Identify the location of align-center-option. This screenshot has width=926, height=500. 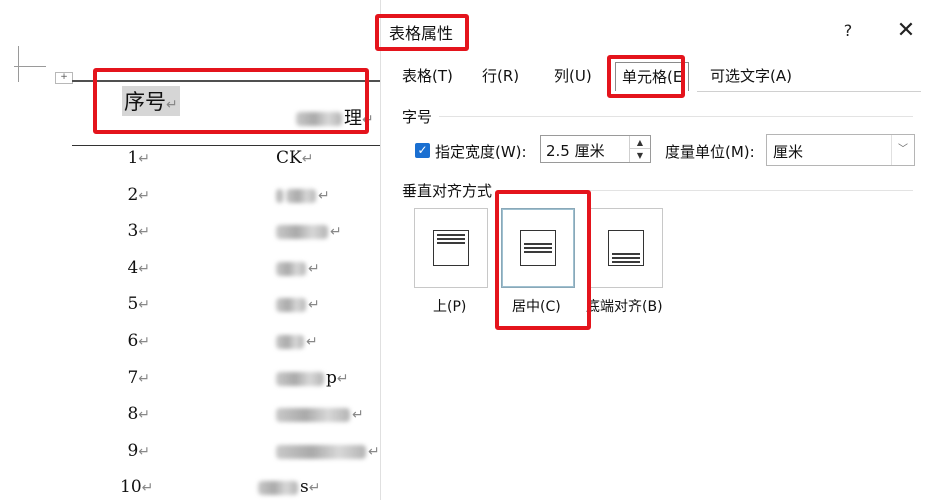
(538, 248).